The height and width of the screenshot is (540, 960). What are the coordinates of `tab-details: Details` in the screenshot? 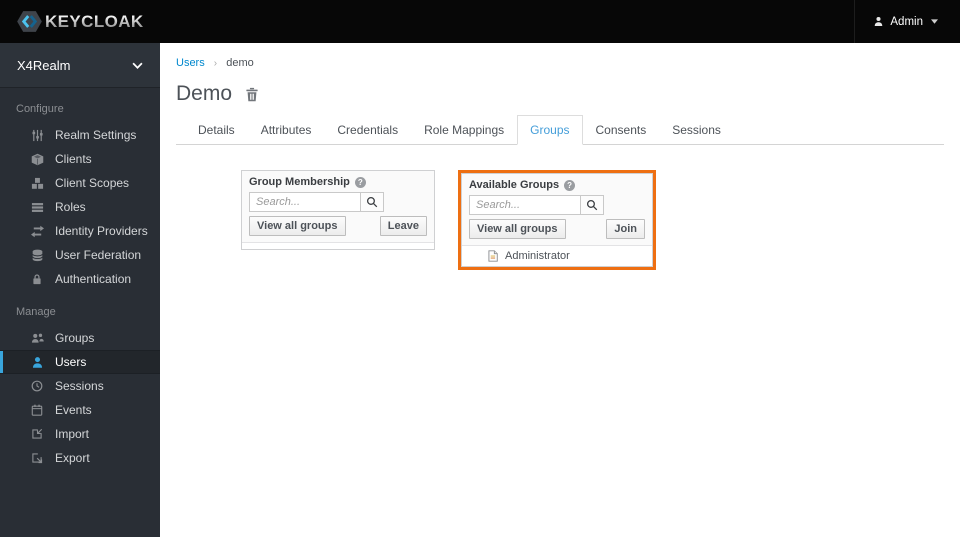 It's located at (216, 130).